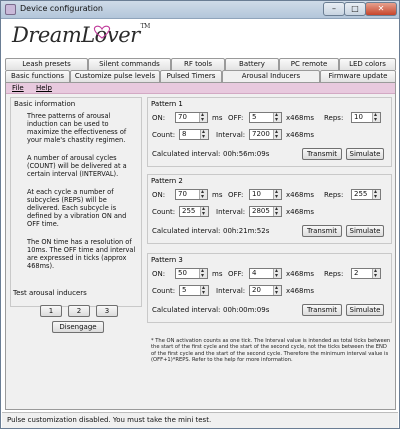  Describe the element at coordinates (191, 194) in the screenshot. I see `pattern-2-on-input: 70` at that location.